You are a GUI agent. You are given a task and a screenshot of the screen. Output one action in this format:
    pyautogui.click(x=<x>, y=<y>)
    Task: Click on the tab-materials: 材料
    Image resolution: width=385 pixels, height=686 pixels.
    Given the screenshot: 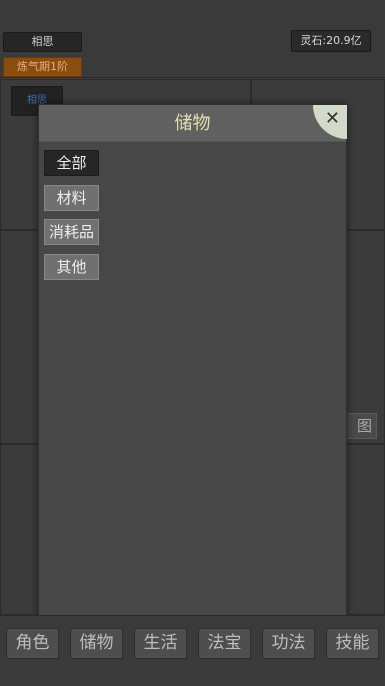 What is the action you would take?
    pyautogui.click(x=71, y=198)
    